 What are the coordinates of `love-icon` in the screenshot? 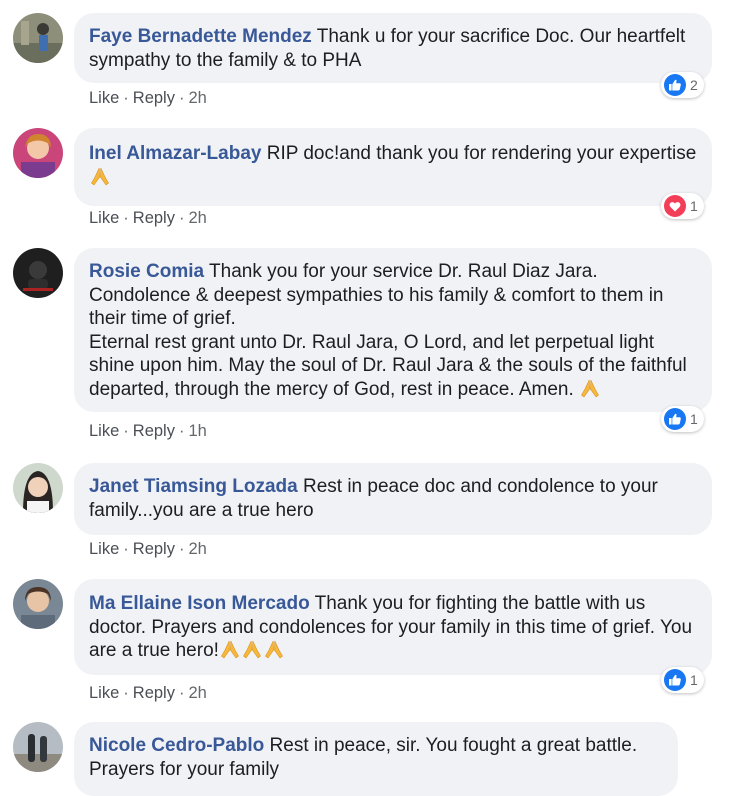 It's located at (675, 206).